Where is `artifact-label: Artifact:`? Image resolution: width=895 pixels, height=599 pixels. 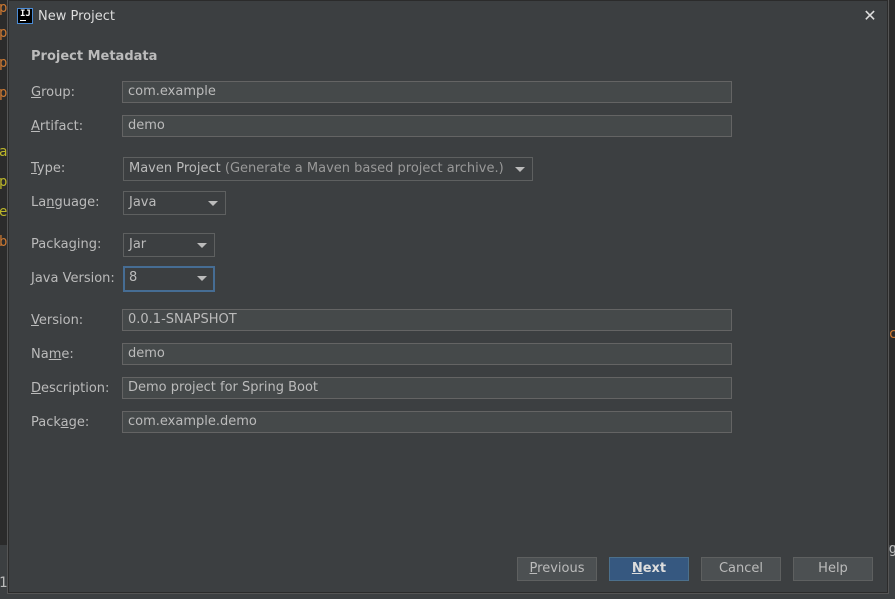 artifact-label: Artifact: is located at coordinates (57, 126).